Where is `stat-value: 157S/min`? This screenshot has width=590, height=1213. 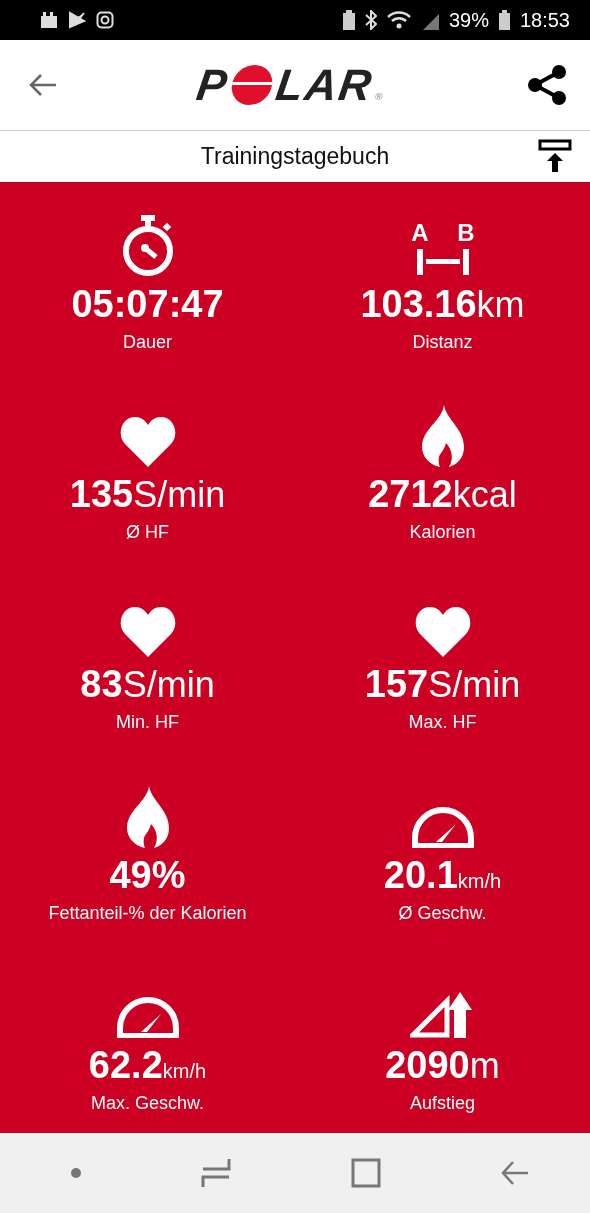
stat-value: 157S/min is located at coordinates (442, 685).